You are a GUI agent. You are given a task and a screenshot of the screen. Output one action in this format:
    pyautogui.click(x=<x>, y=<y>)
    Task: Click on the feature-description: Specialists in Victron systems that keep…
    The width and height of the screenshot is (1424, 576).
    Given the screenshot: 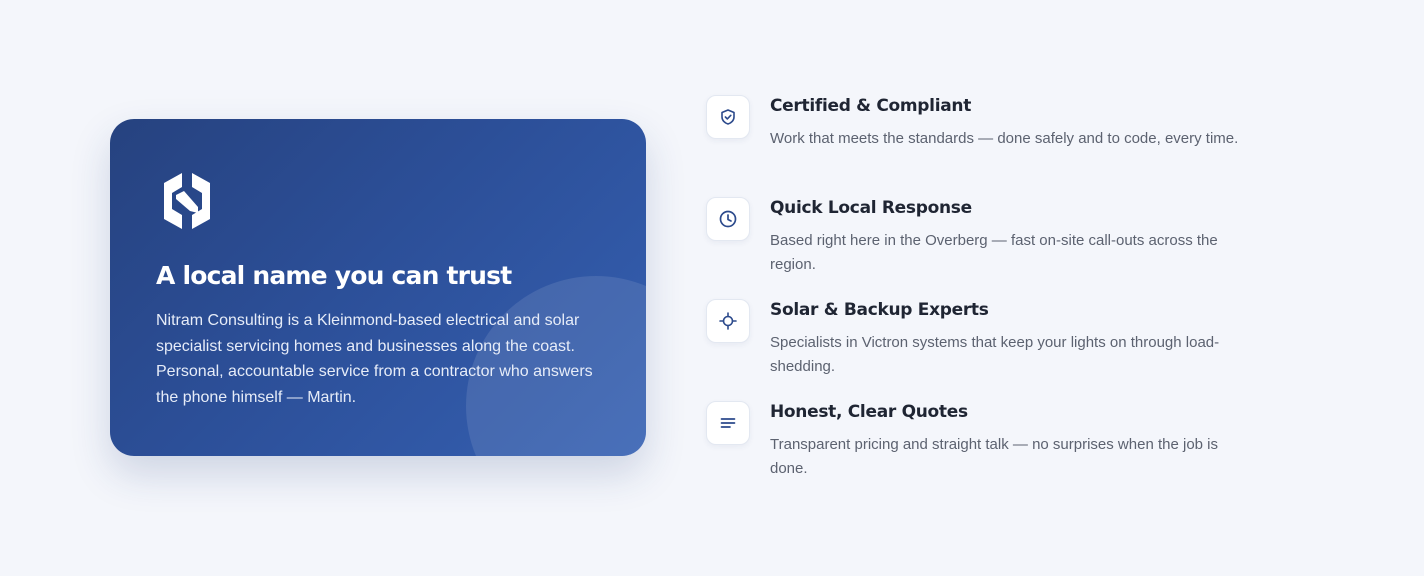 What is the action you would take?
    pyautogui.click(x=995, y=354)
    